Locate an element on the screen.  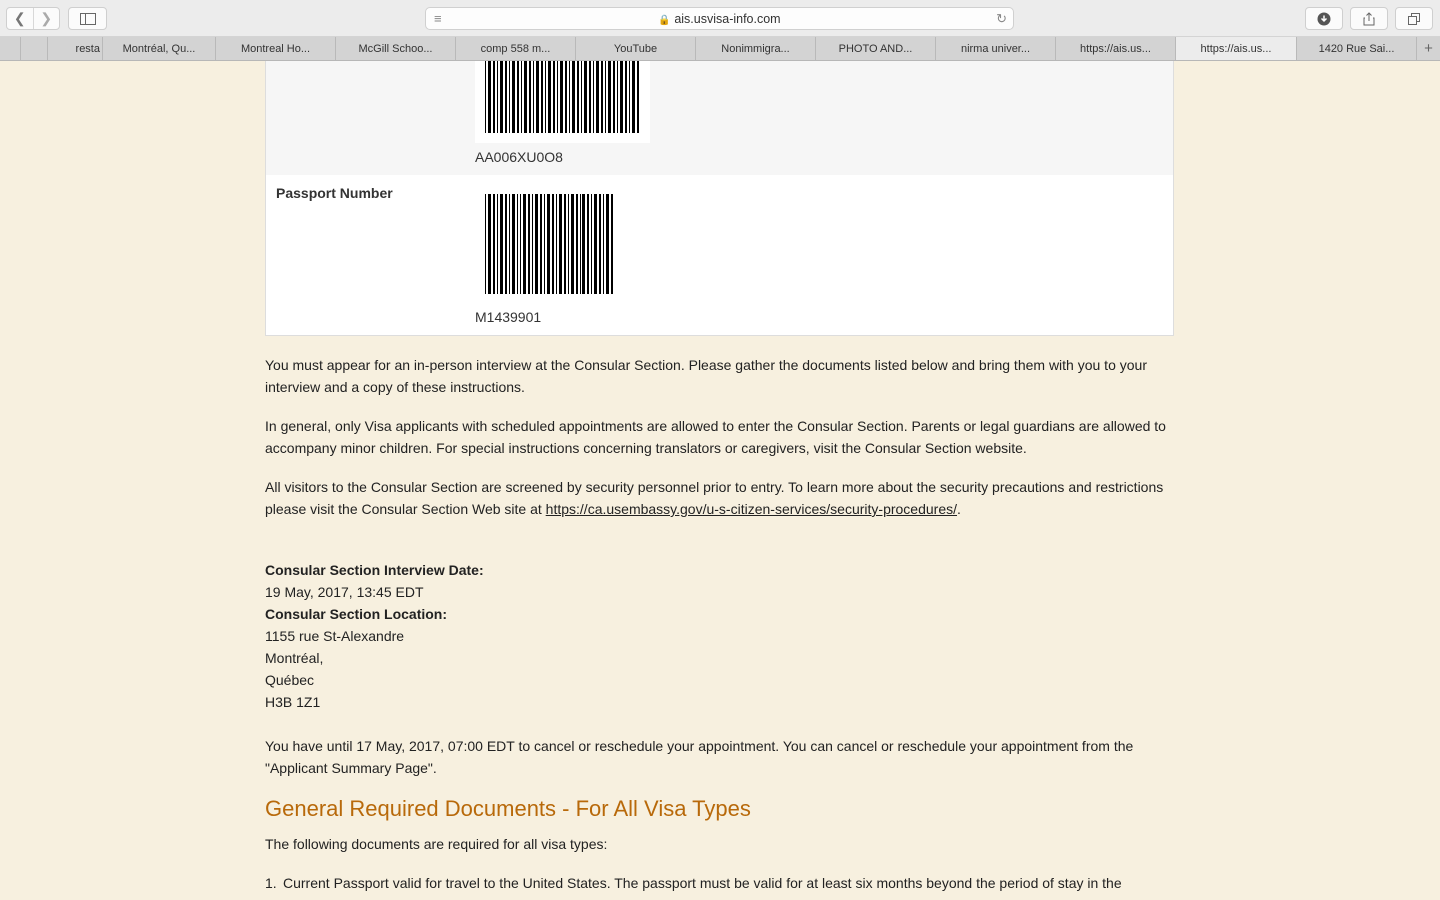
passport-number-label: Passport Number is located at coordinates (334, 193).